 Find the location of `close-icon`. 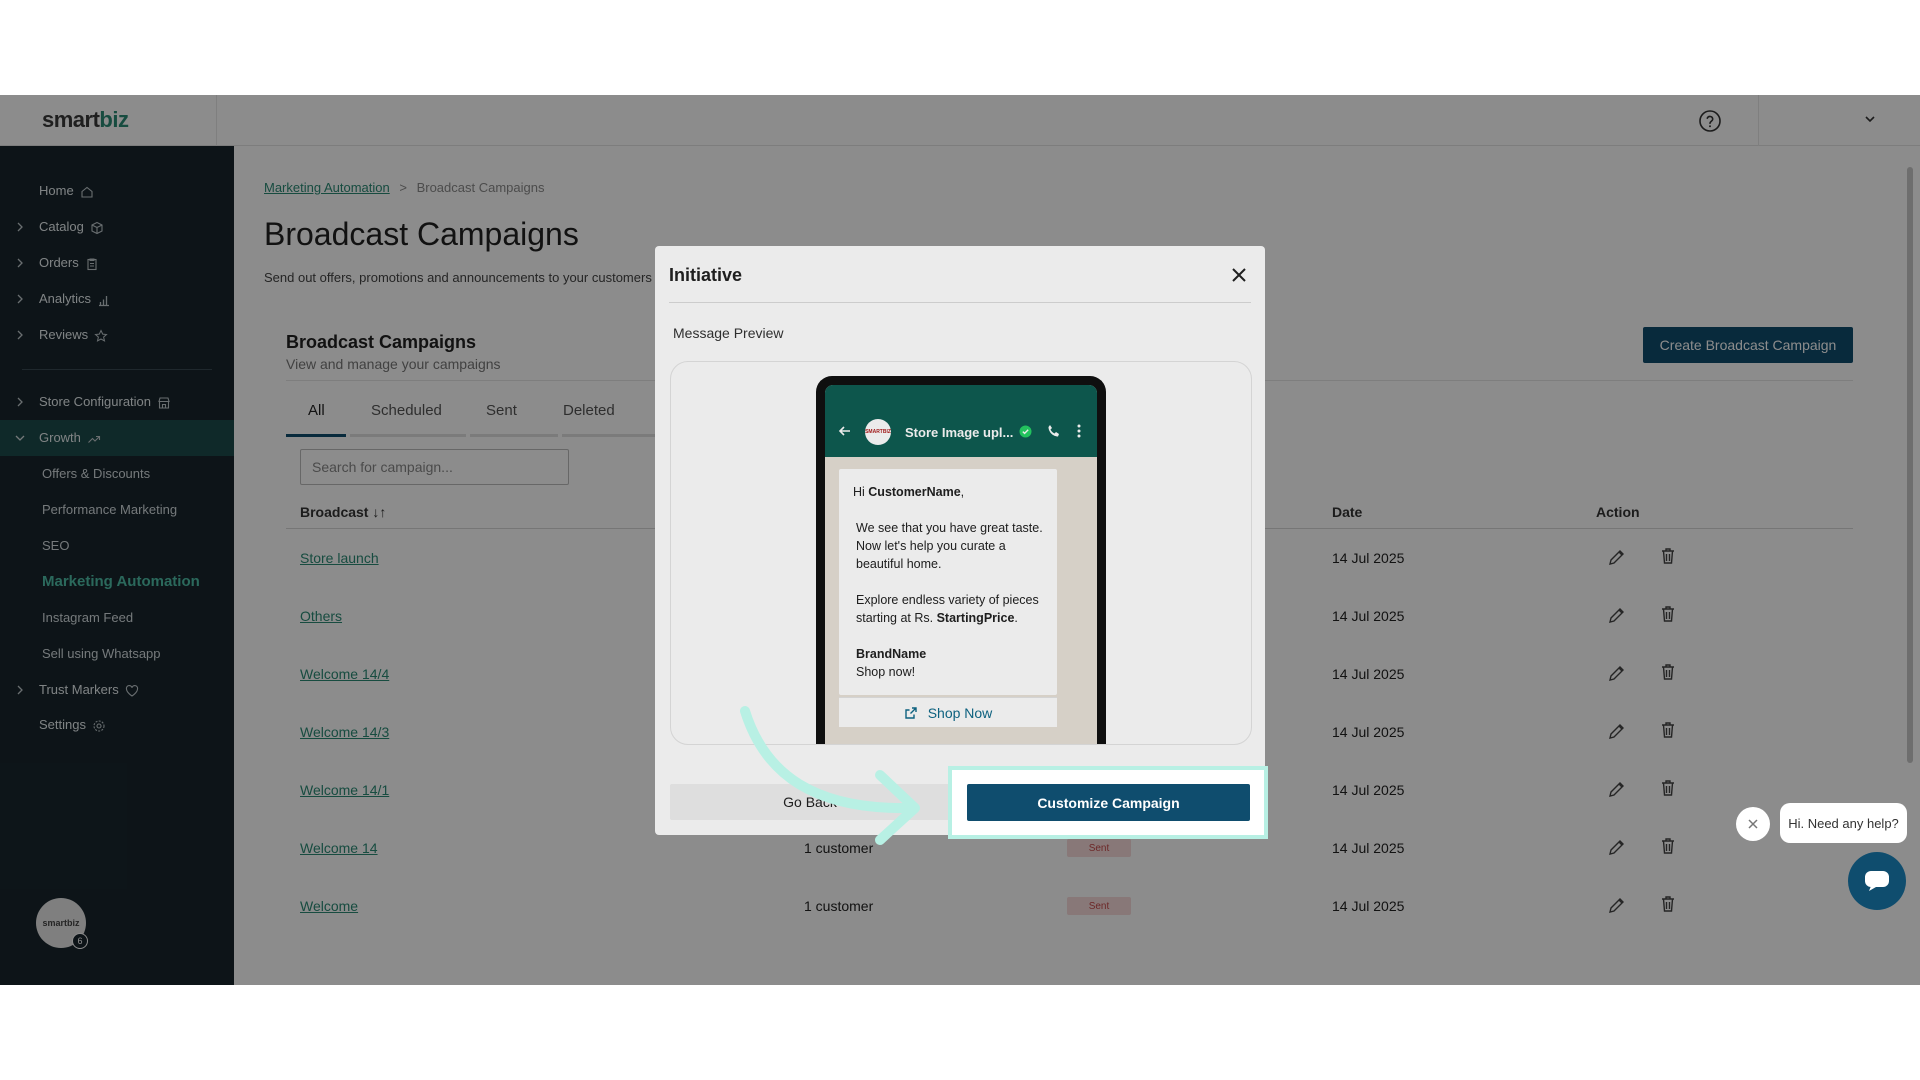

close-icon is located at coordinates (1753, 824).